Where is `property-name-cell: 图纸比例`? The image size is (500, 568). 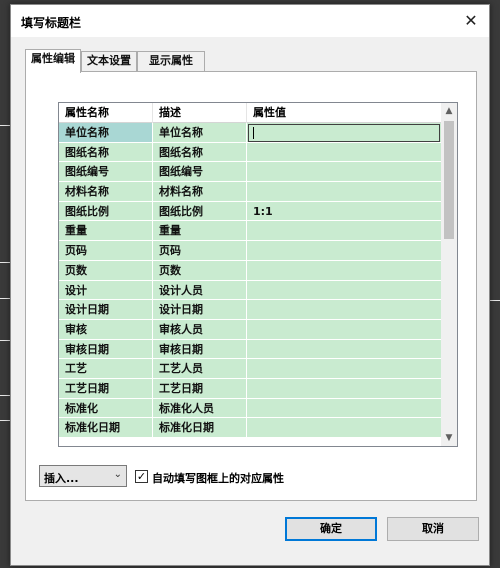
property-name-cell: 图纸比例 is located at coordinates (106, 211).